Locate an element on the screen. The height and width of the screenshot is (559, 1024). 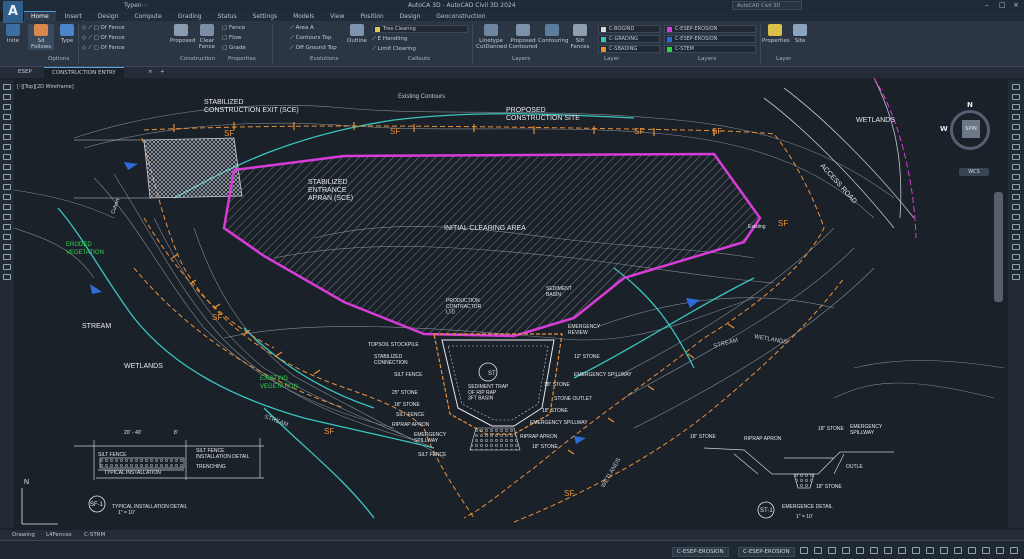
tab-settings: Settings is located at coordinates (265, 16).